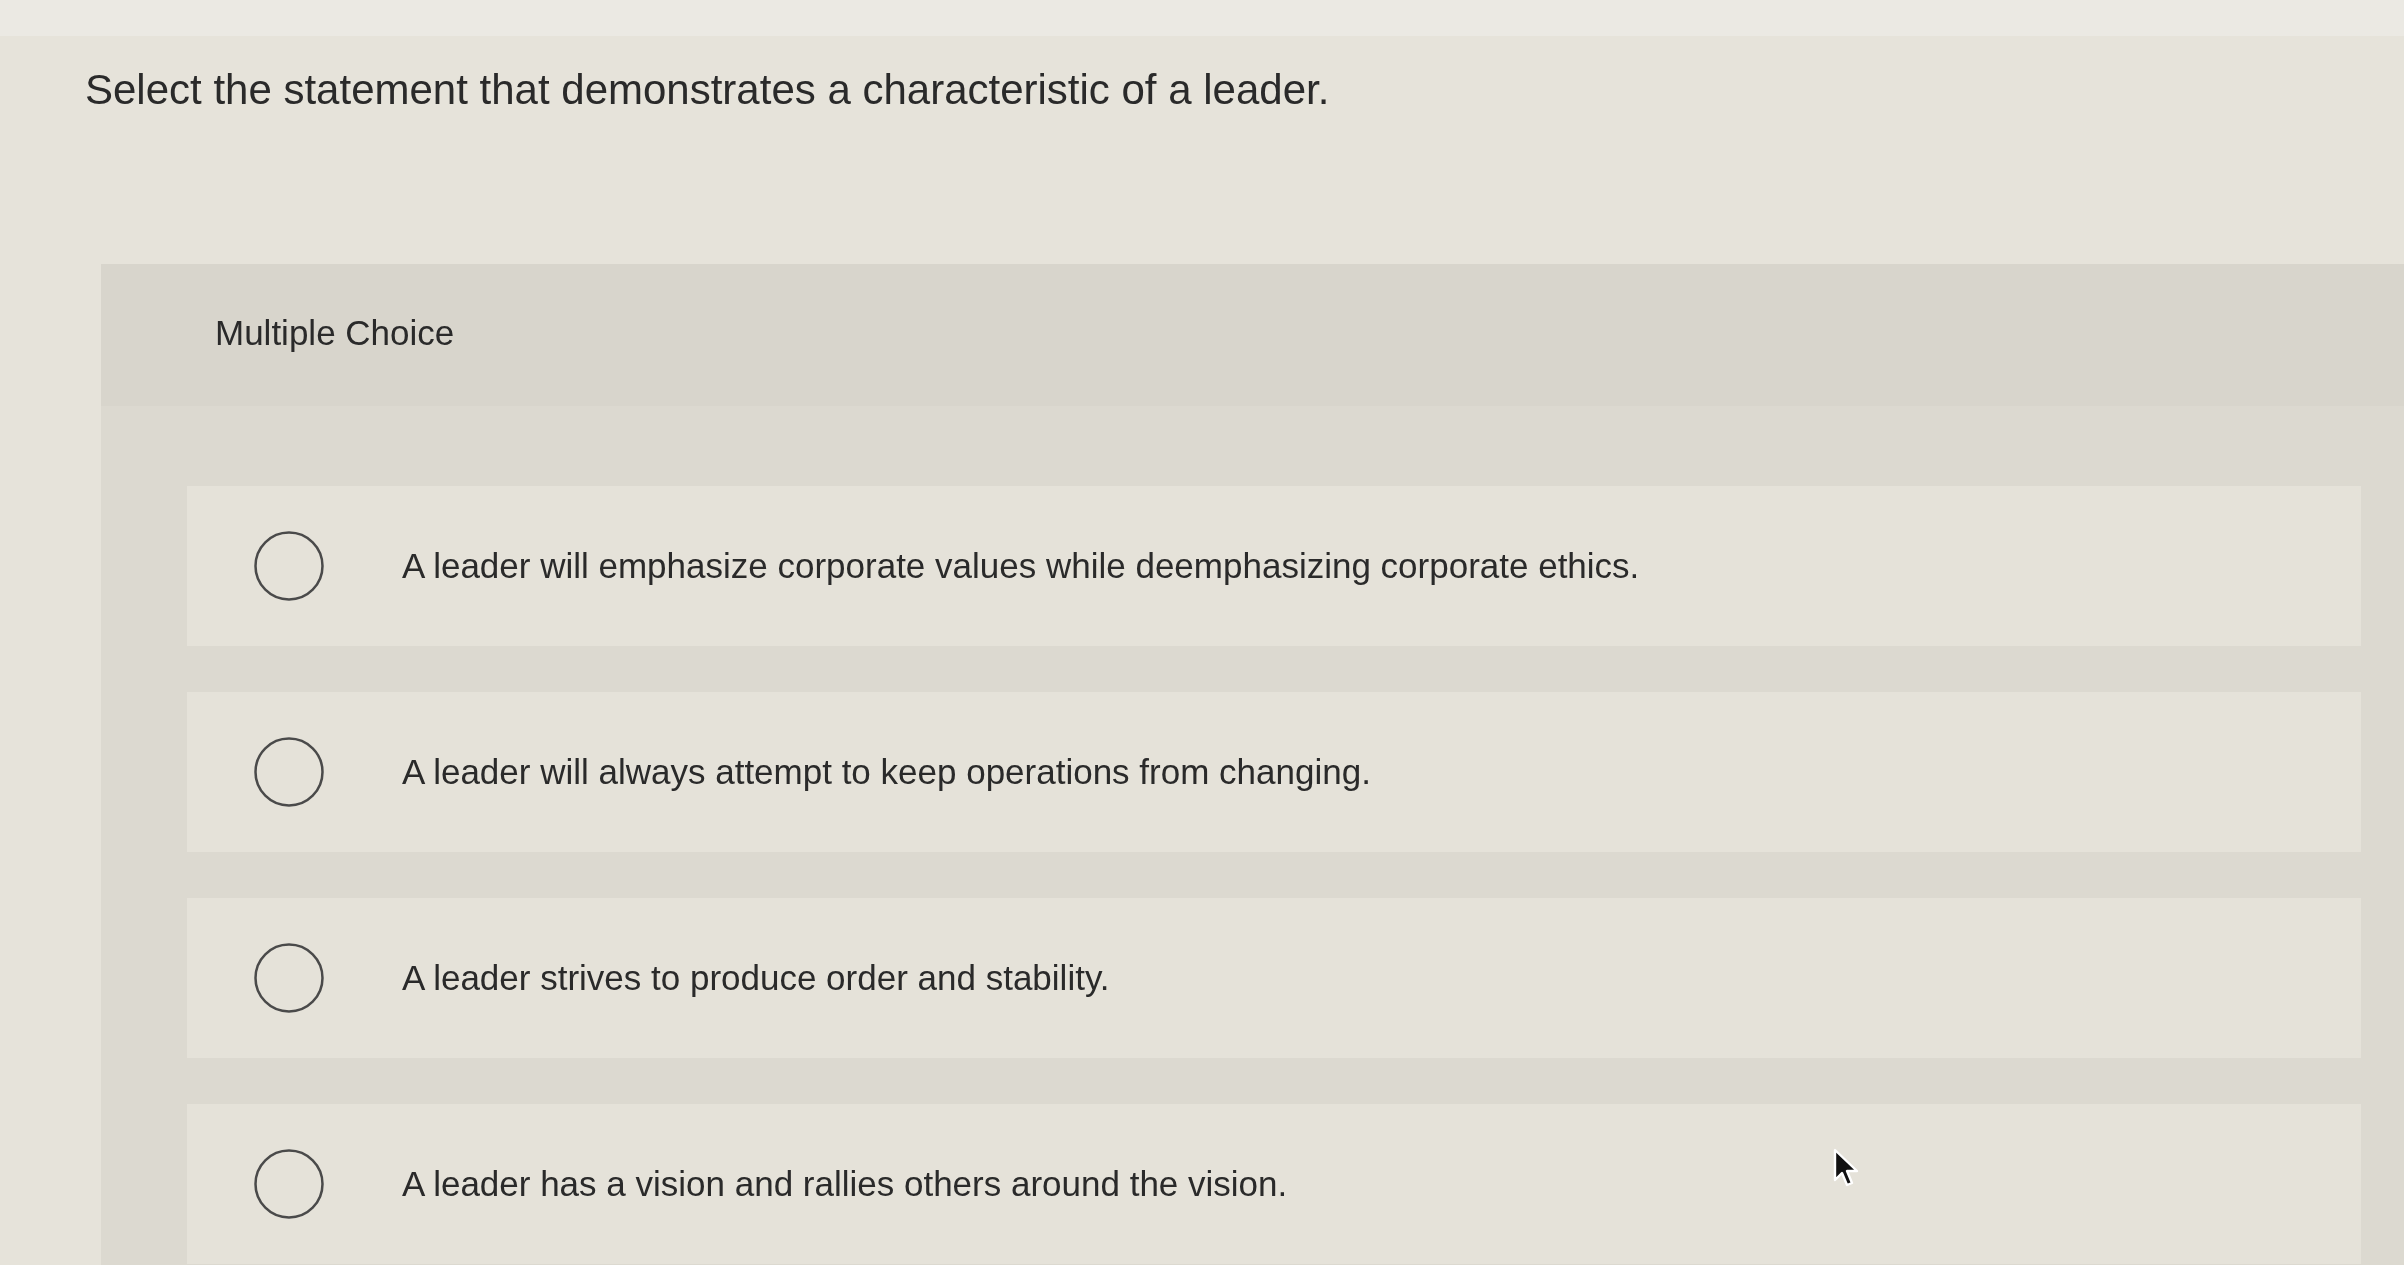 This screenshot has height=1265, width=2404. I want to click on option-text: A leader will always attempt to keep operations from changing., so click(886, 772).